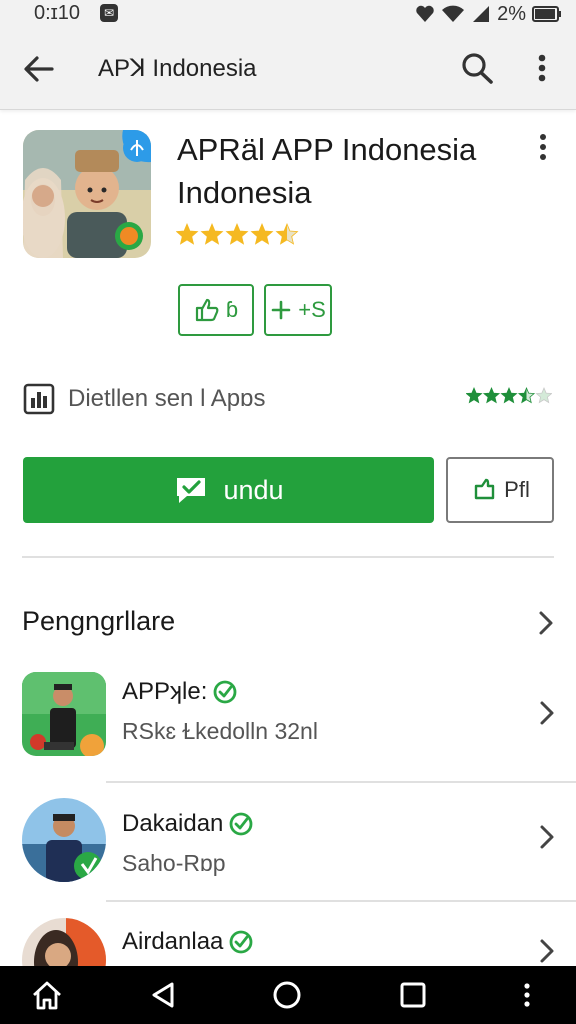  I want to click on search-button, so click(477, 68).